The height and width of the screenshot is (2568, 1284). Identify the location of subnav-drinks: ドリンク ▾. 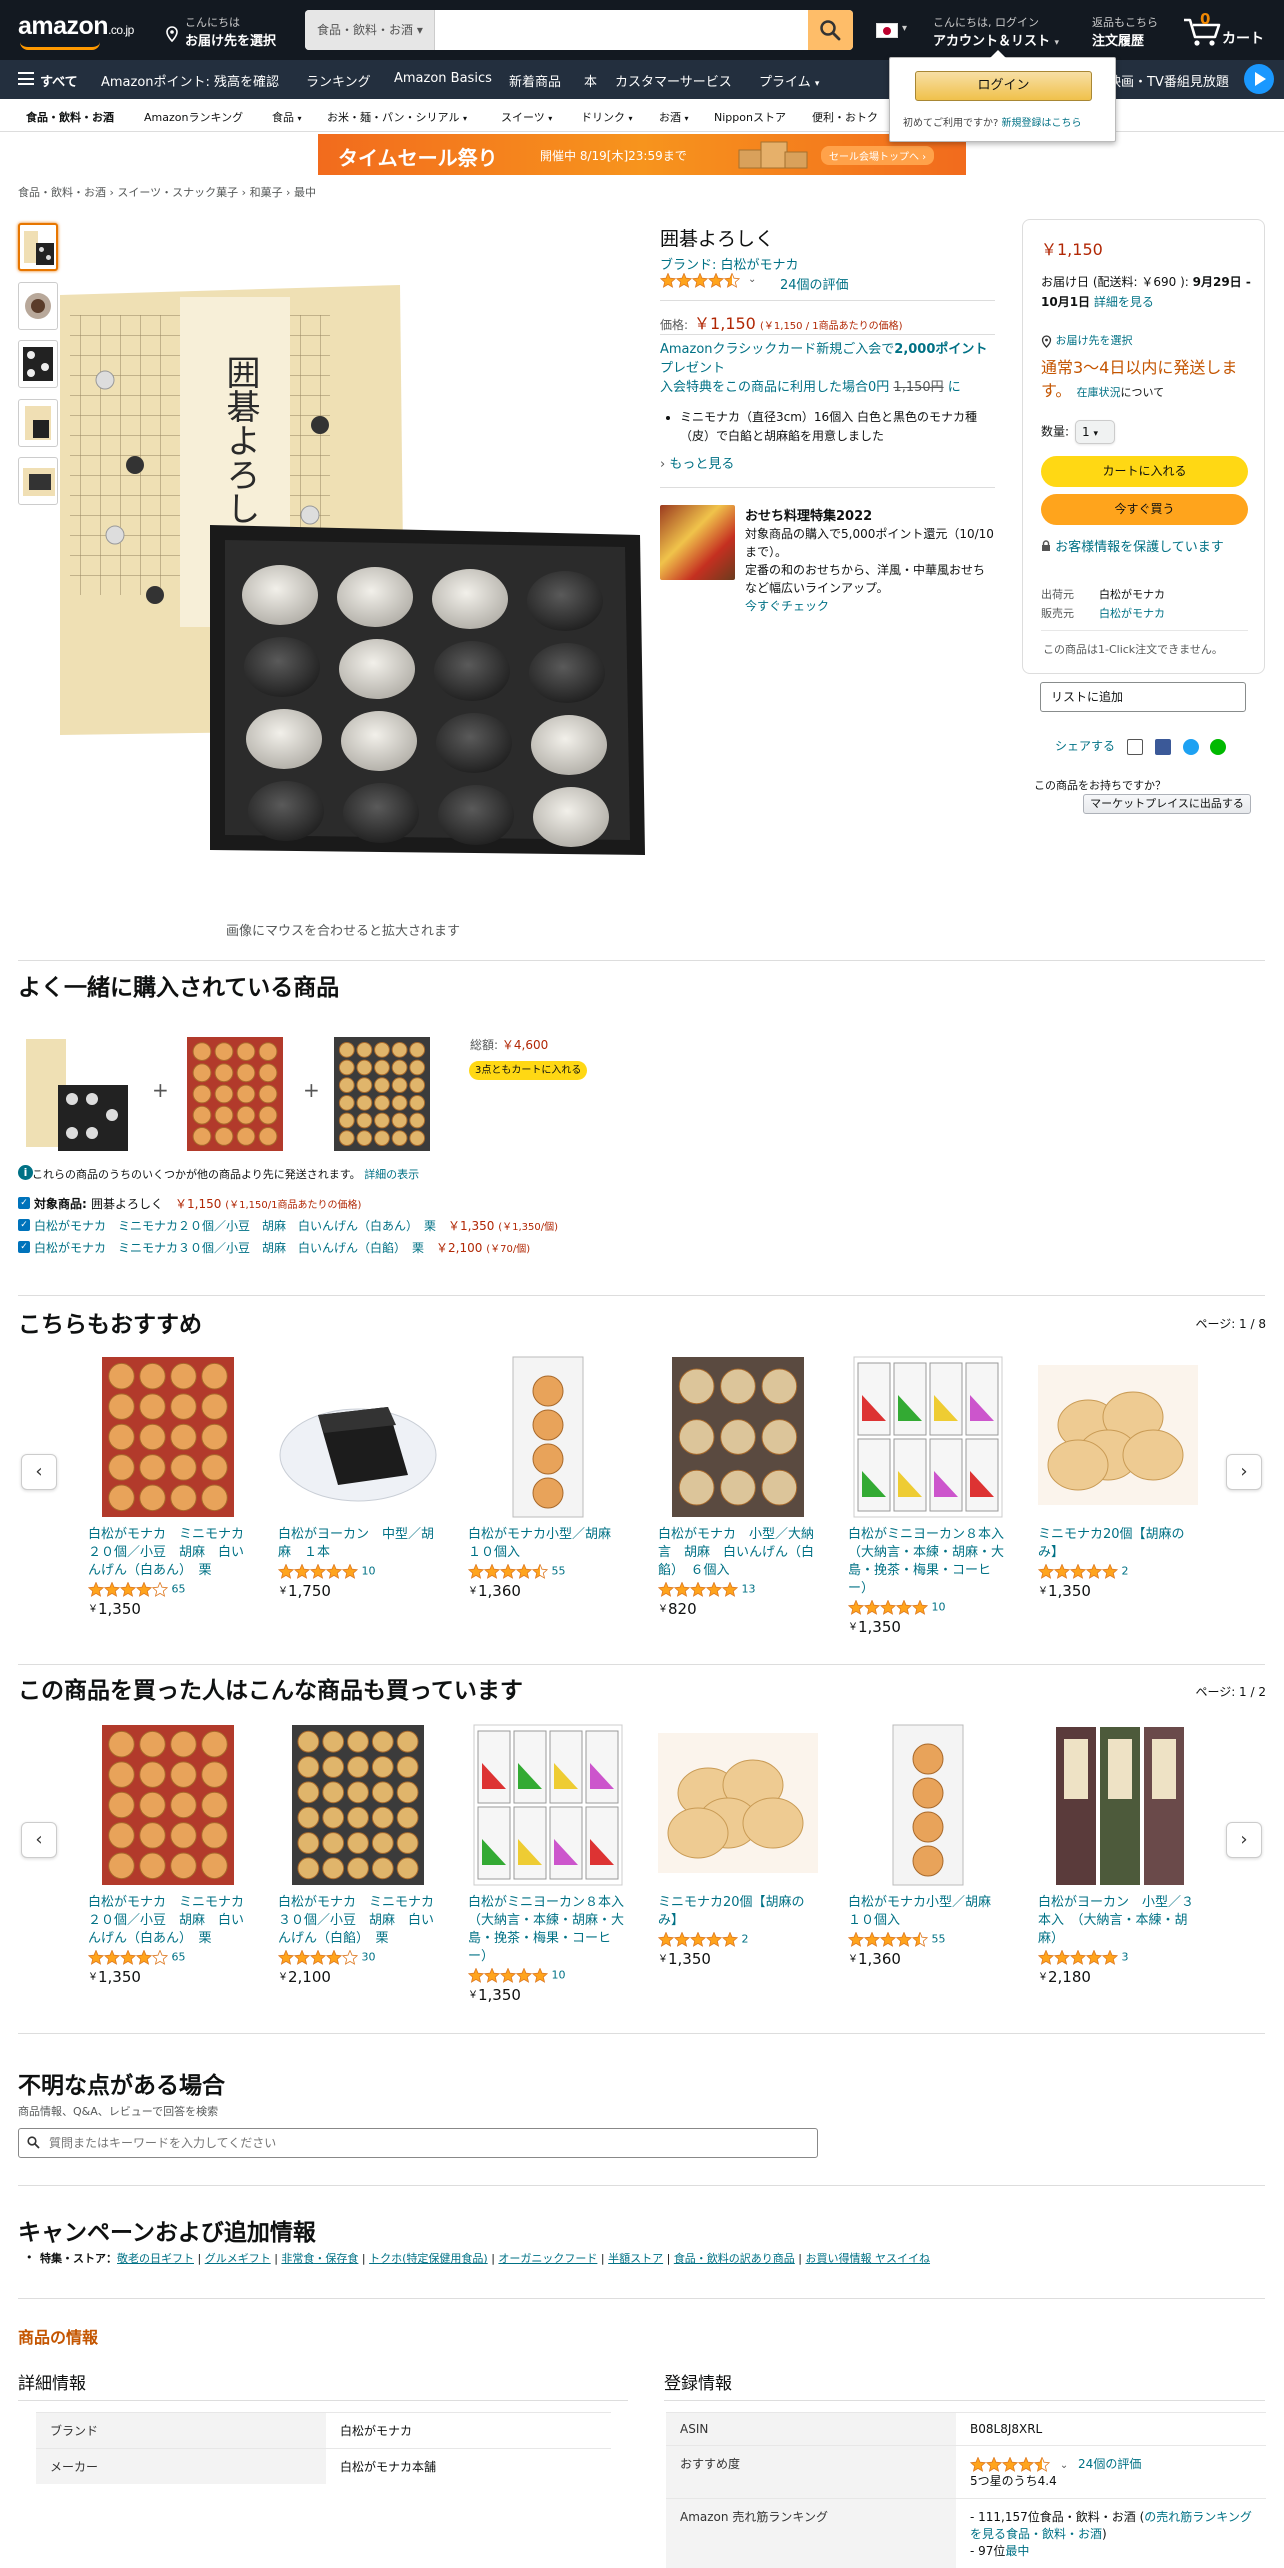
(607, 117).